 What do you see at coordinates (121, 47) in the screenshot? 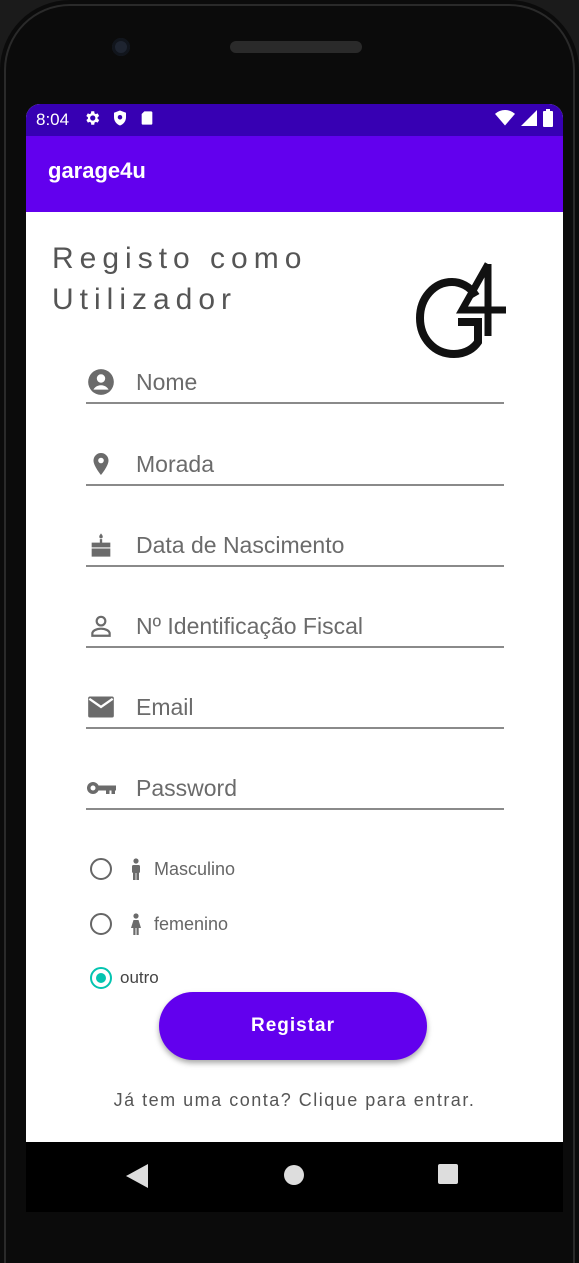
I see `front-camera` at bounding box center [121, 47].